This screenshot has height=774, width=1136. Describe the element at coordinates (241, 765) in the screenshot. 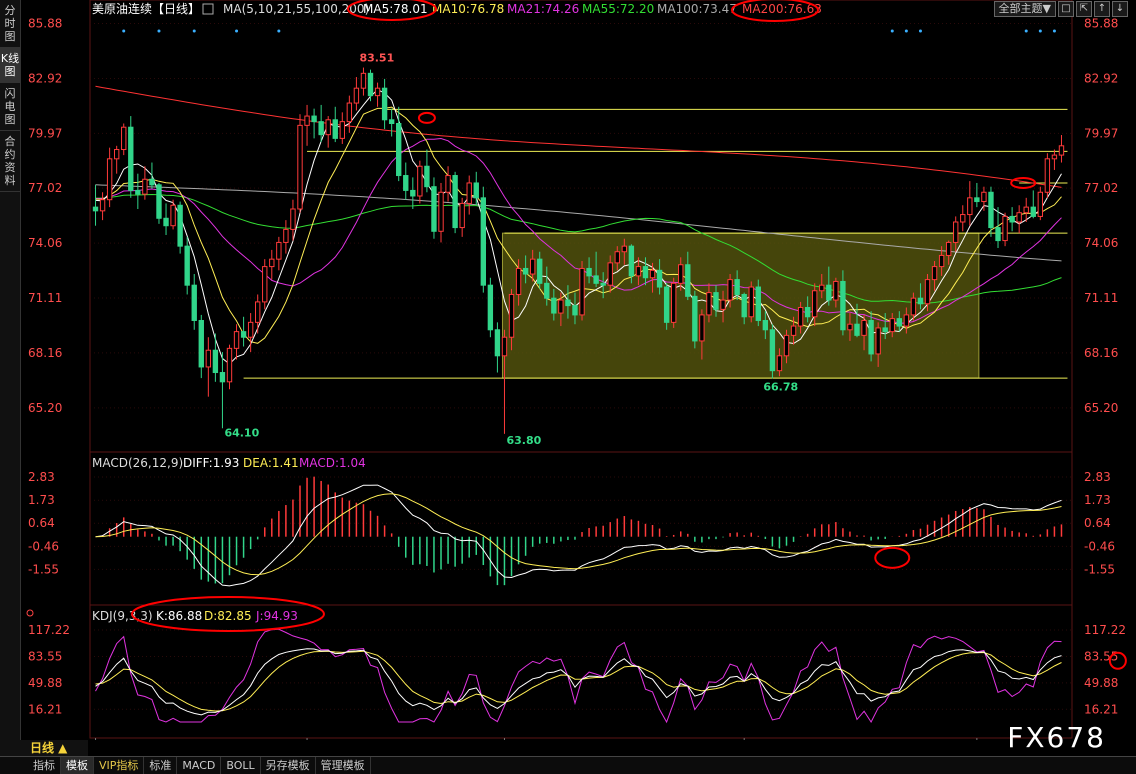

I see `bottom-tab-5: BOLL` at that location.